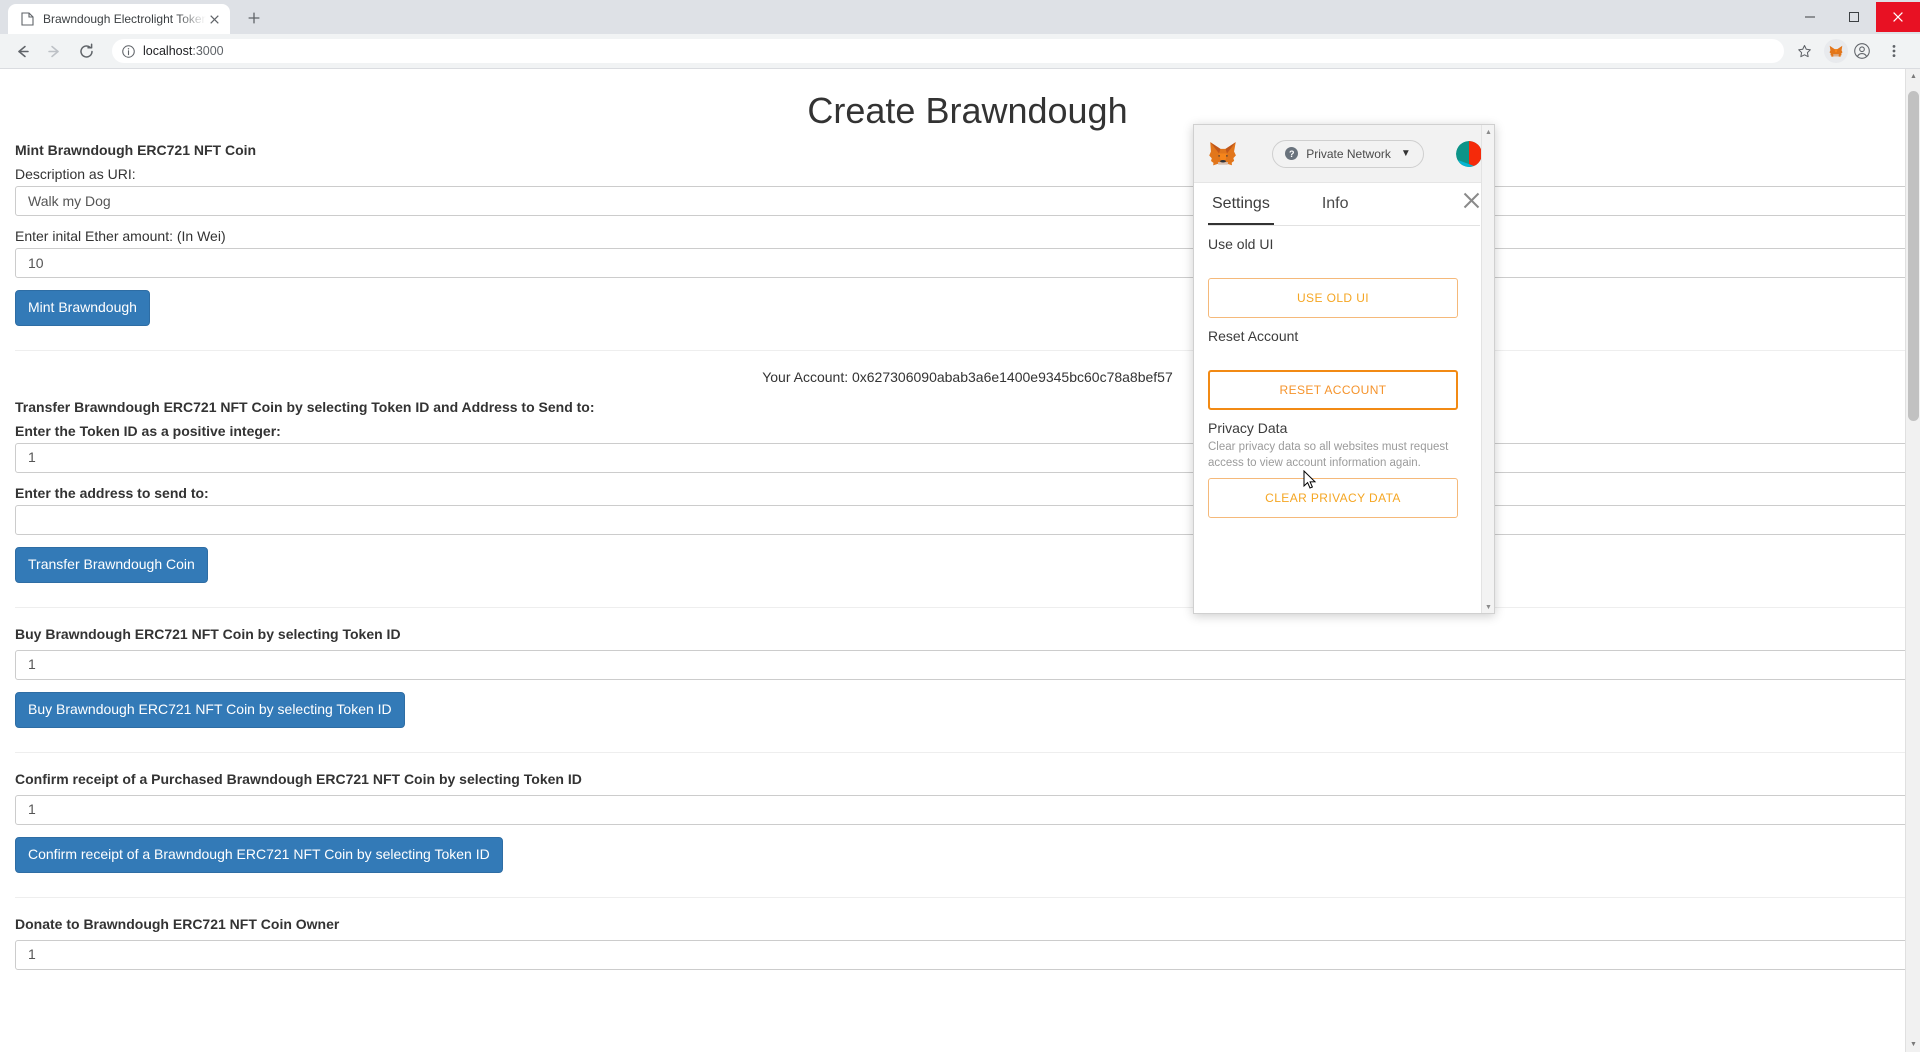  I want to click on network-selector: ? Private Network ▼, so click(1348, 153).